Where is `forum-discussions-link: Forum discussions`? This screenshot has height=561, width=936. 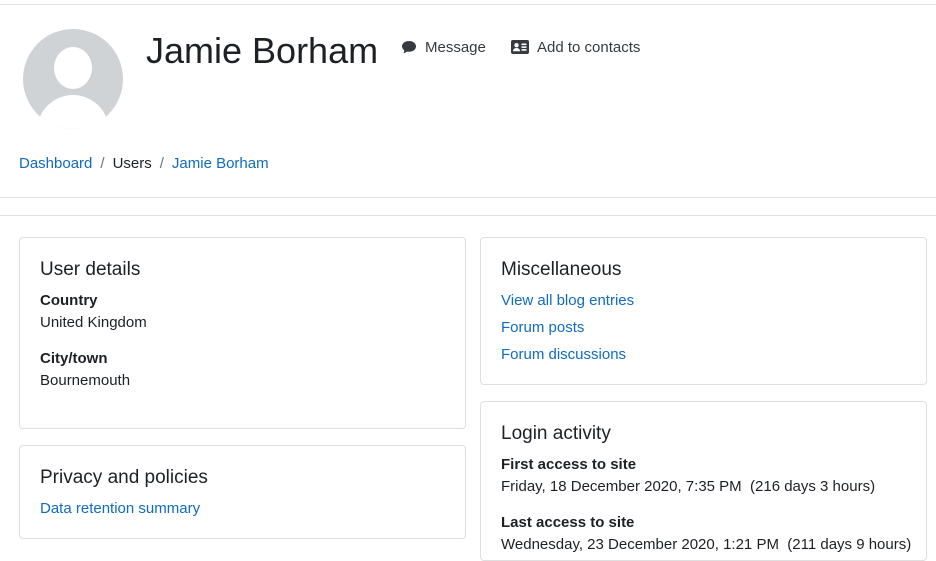 forum-discussions-link: Forum discussions is located at coordinates (703, 355).